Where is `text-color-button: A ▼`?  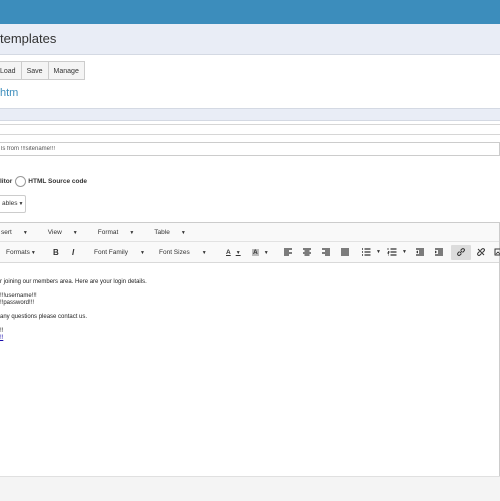 text-color-button: A ▼ is located at coordinates (233, 252).